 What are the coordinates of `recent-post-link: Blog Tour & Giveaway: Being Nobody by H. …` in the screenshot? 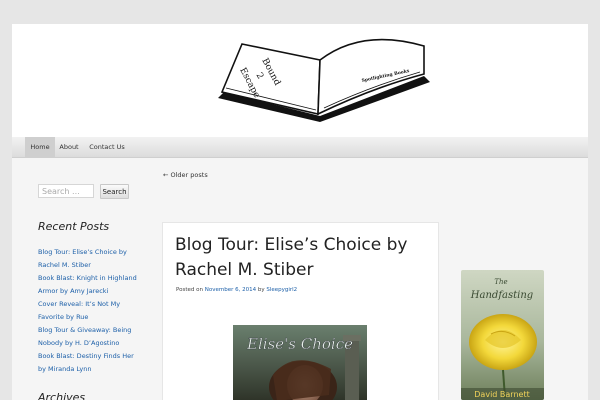 It's located at (90, 337).